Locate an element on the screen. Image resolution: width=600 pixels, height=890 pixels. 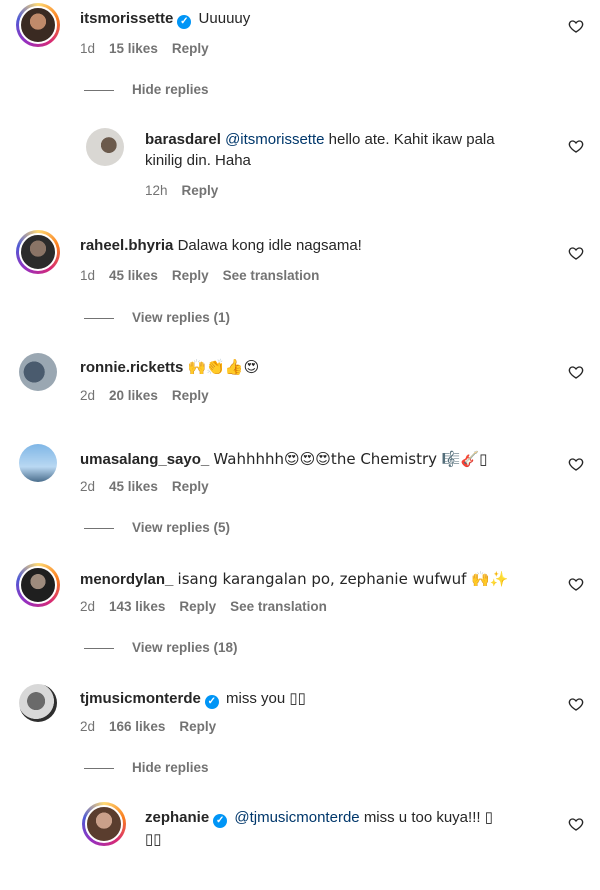
comment-line: tjmusicmonterde ✓ miss you ▯▯ is located at coordinates (193, 699).